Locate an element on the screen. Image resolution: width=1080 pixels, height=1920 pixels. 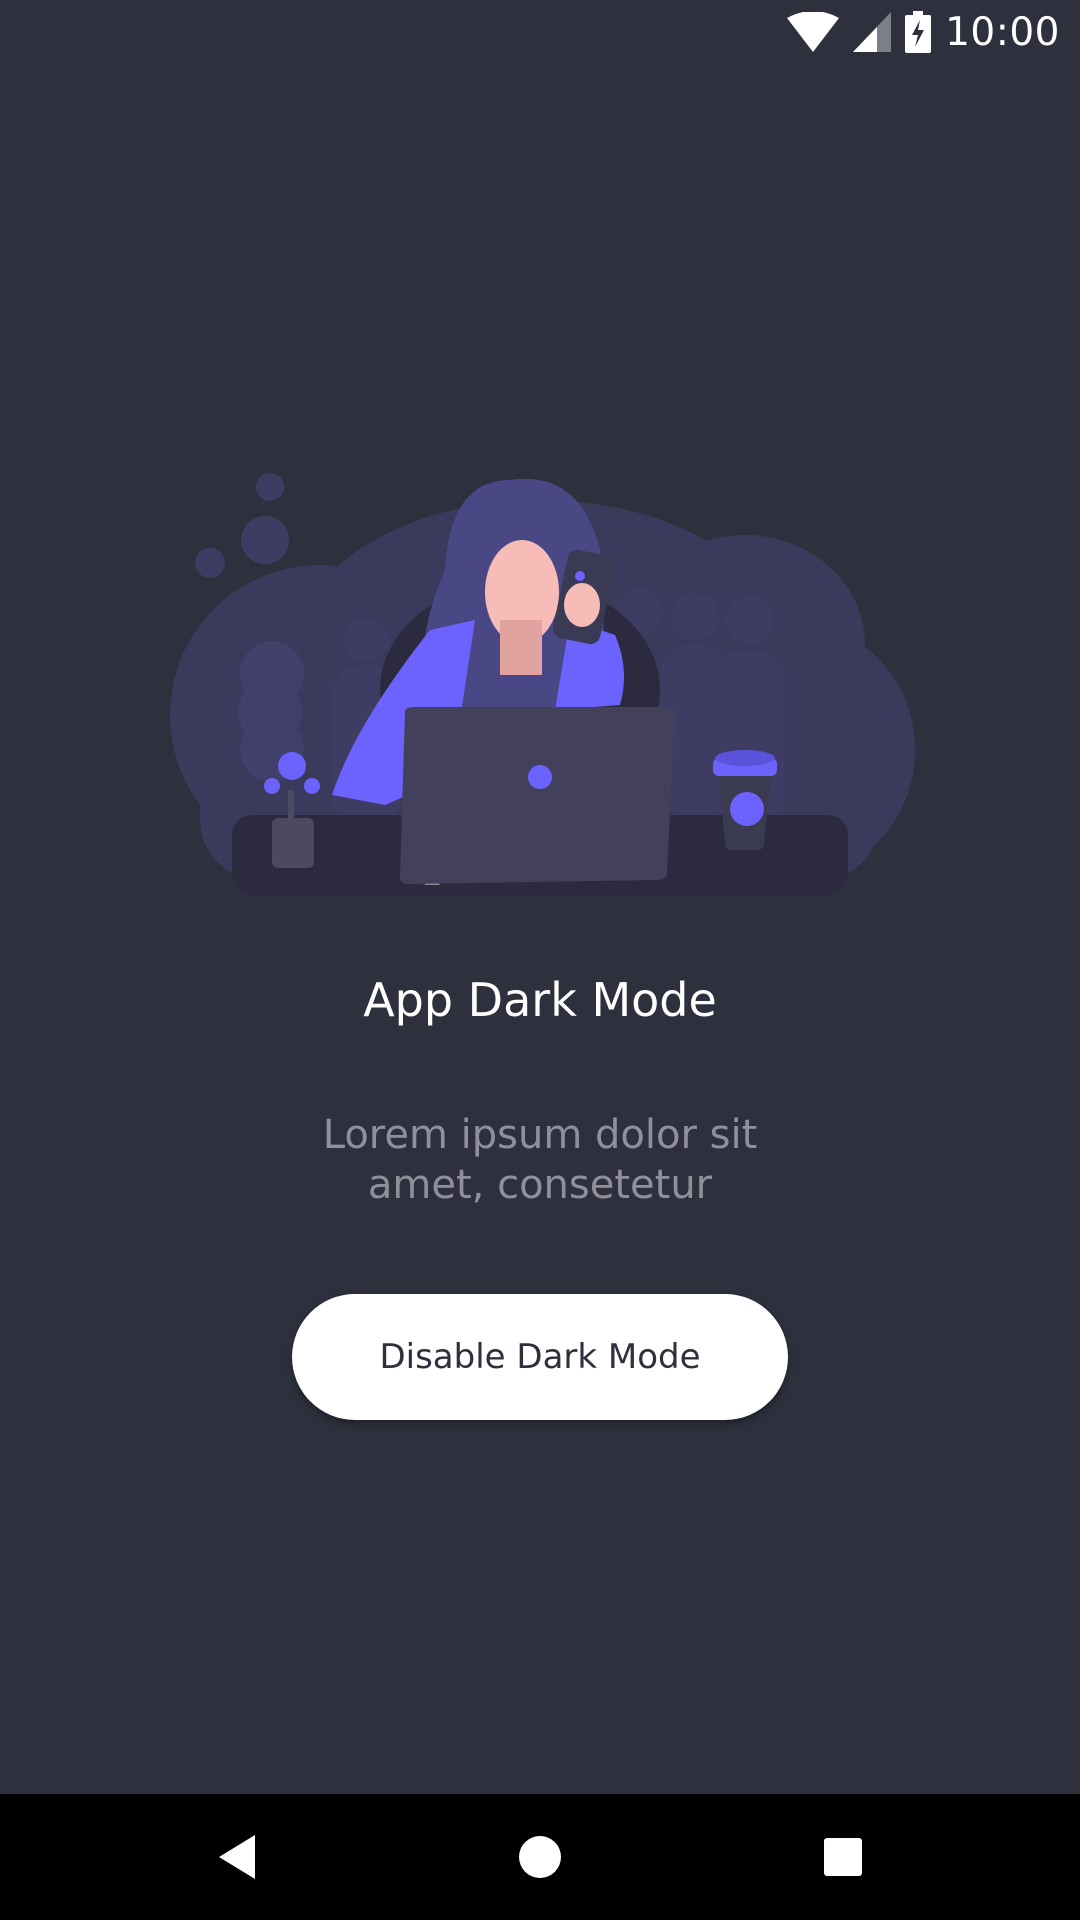
status-clock: 10:00 is located at coordinates (1002, 32).